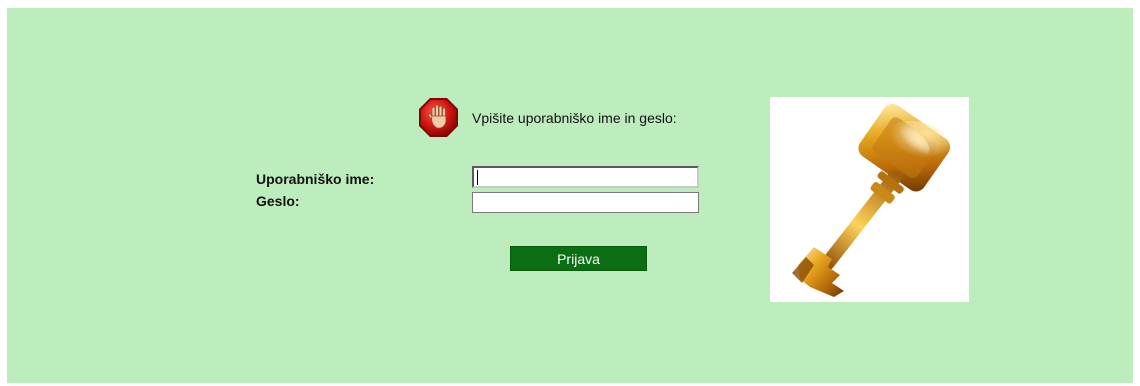  Describe the element at coordinates (438, 117) in the screenshot. I see `stop-hand-icon` at that location.